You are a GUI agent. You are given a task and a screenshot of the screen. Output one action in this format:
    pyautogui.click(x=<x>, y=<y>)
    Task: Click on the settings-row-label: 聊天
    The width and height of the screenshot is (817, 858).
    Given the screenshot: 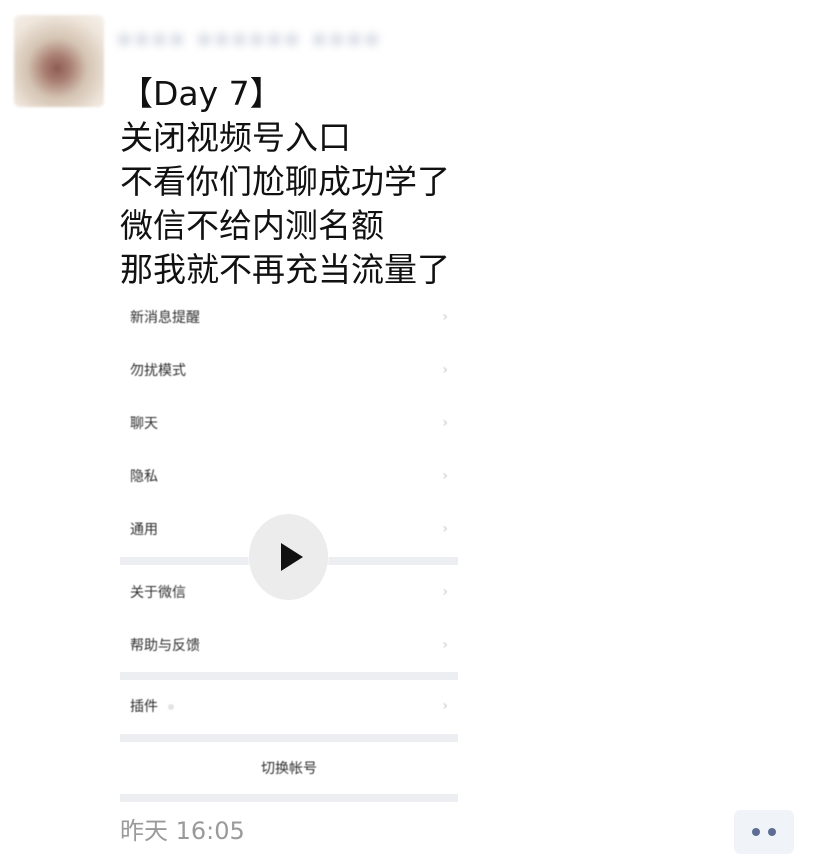 What is the action you would take?
    pyautogui.click(x=144, y=424)
    